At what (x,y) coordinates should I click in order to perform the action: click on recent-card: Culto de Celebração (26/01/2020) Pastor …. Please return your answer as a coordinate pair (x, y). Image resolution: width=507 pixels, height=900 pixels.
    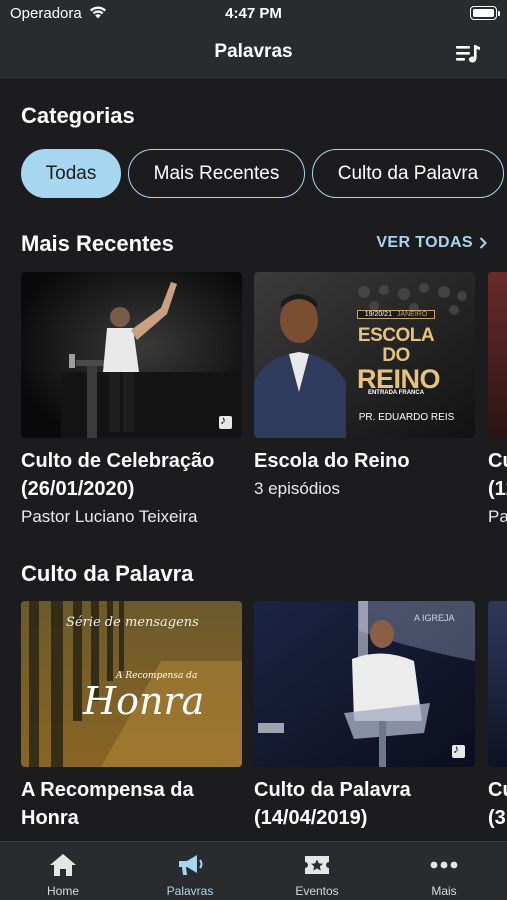
    Looking at the image, I should click on (131, 400).